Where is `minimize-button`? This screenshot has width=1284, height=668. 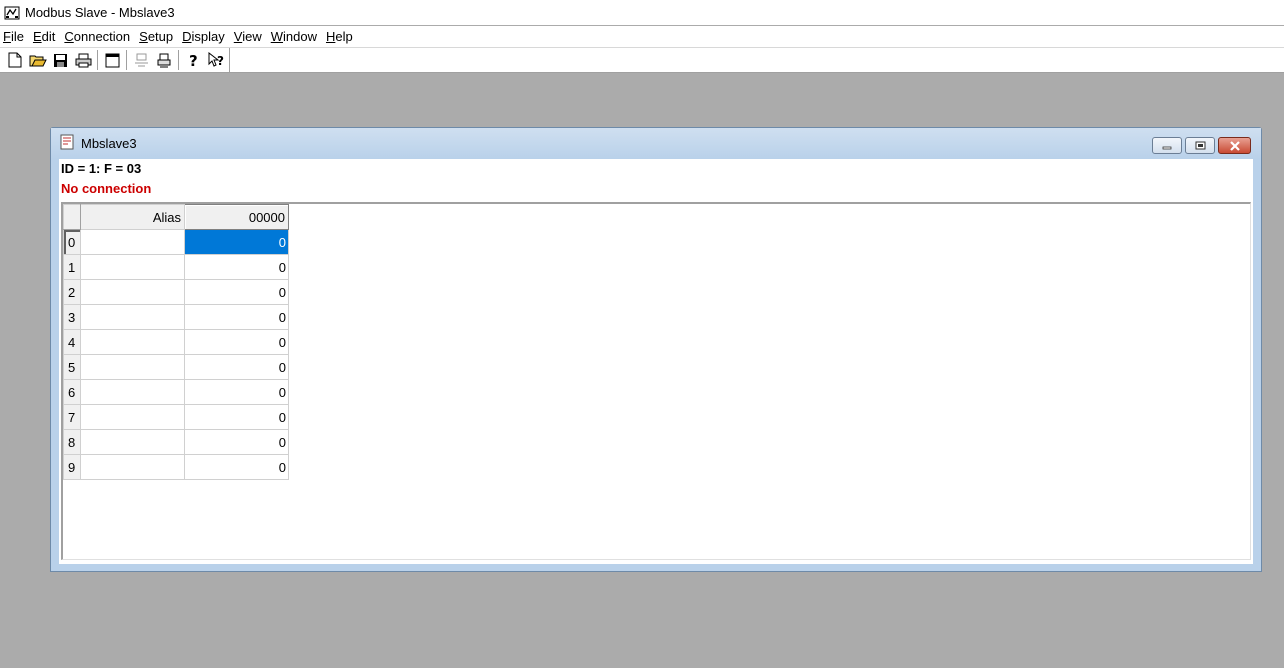
minimize-button is located at coordinates (1167, 145).